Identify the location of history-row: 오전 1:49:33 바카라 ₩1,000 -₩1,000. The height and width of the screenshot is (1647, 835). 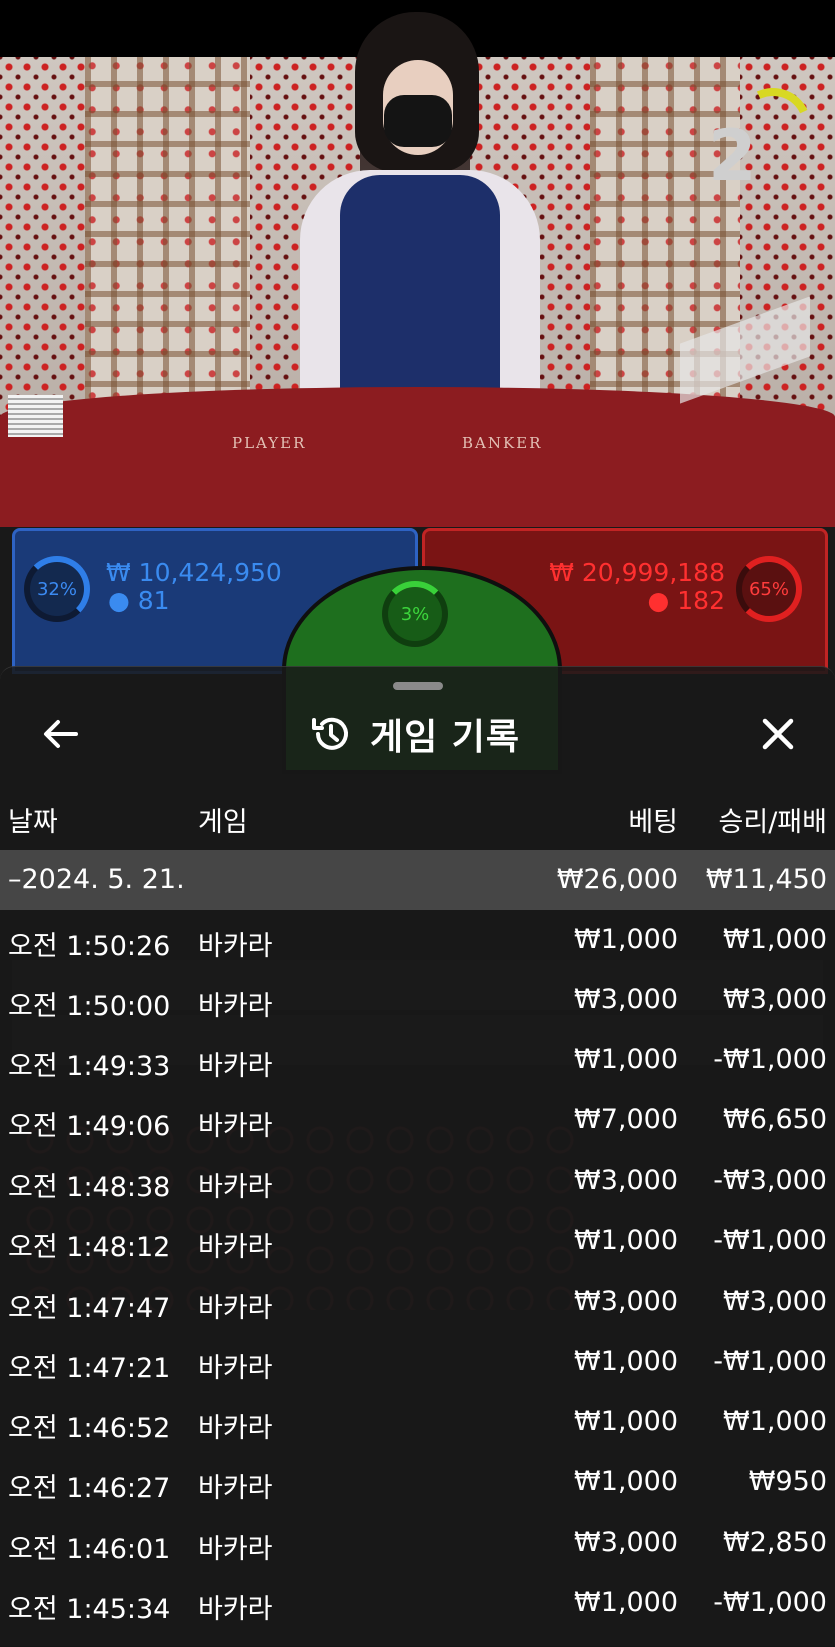
(417, 1060).